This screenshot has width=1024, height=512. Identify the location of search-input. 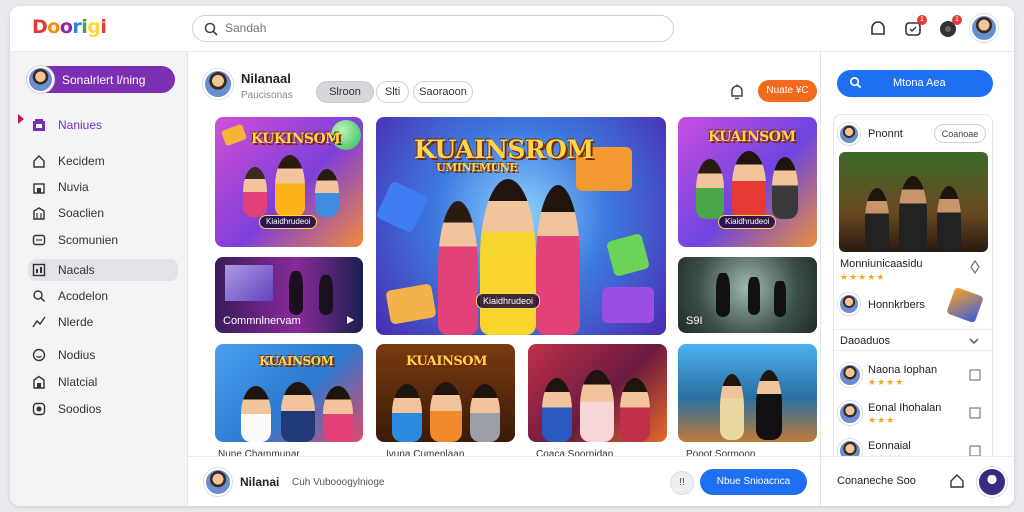
(435, 28).